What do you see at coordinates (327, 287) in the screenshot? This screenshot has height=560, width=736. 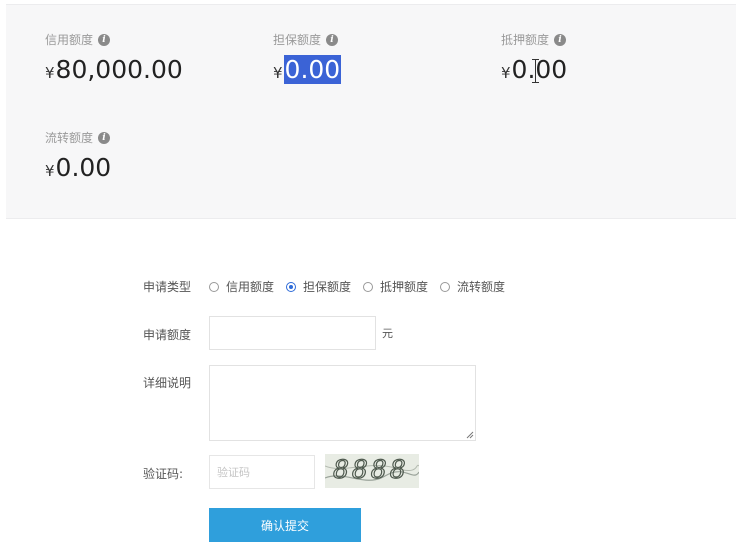 I see `radio-label: 担保额度` at bounding box center [327, 287].